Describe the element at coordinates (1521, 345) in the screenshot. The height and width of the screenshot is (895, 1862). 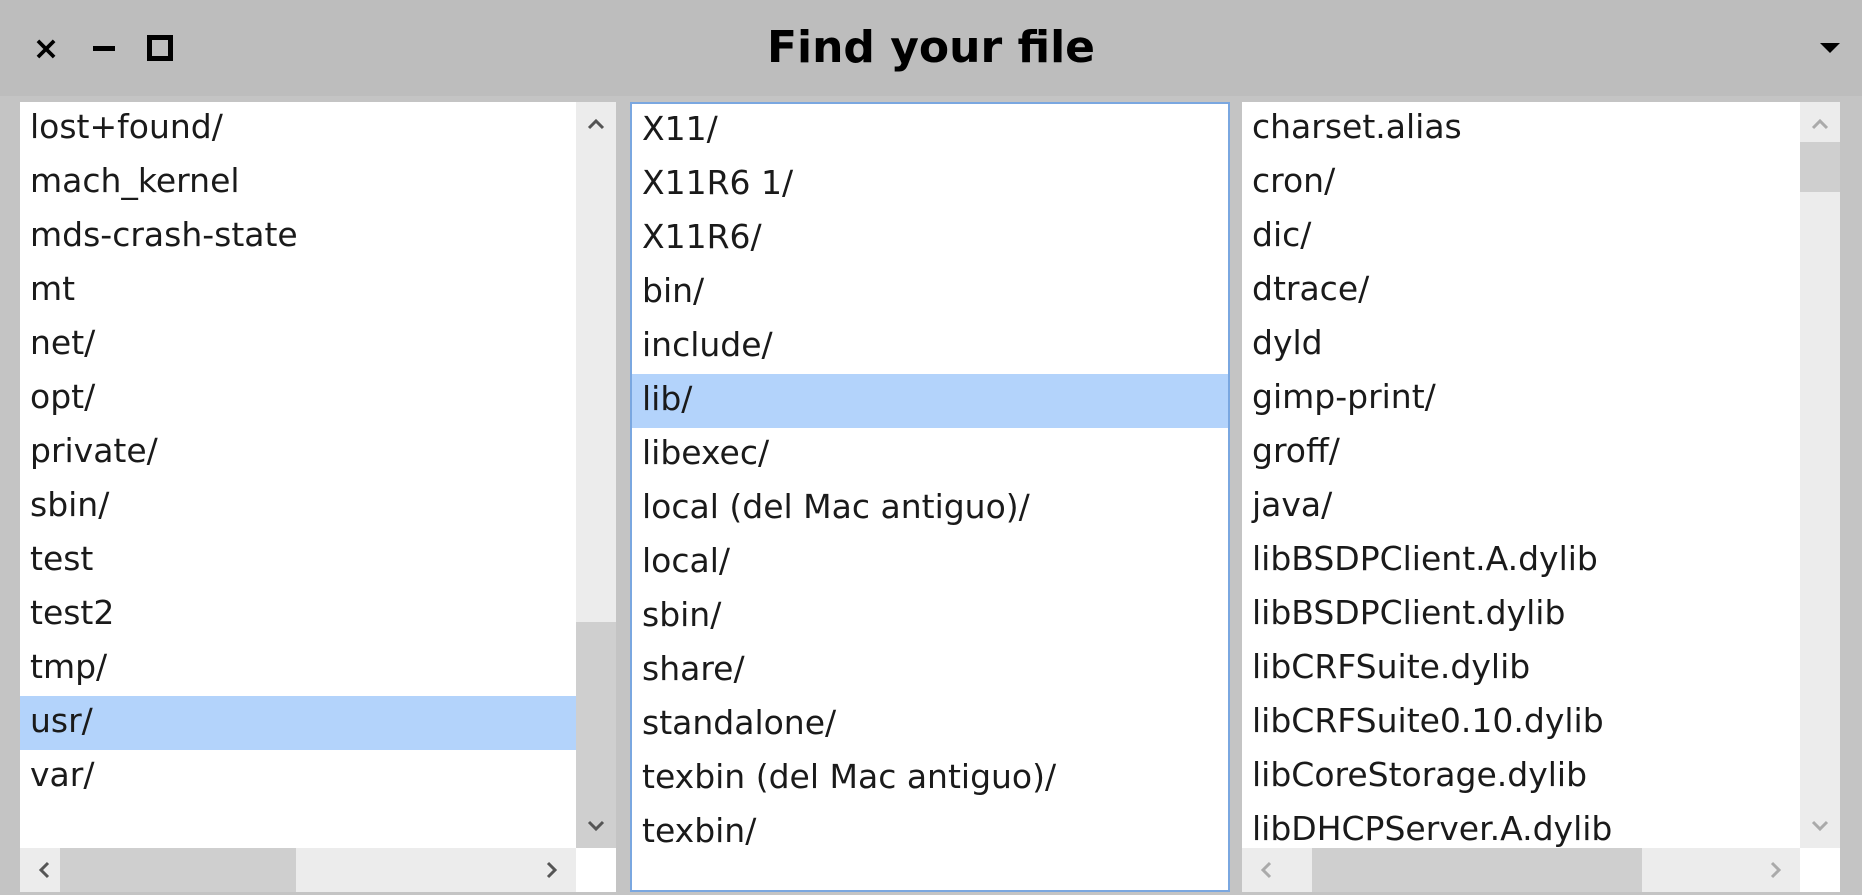
I see `list-item: dyld` at that location.